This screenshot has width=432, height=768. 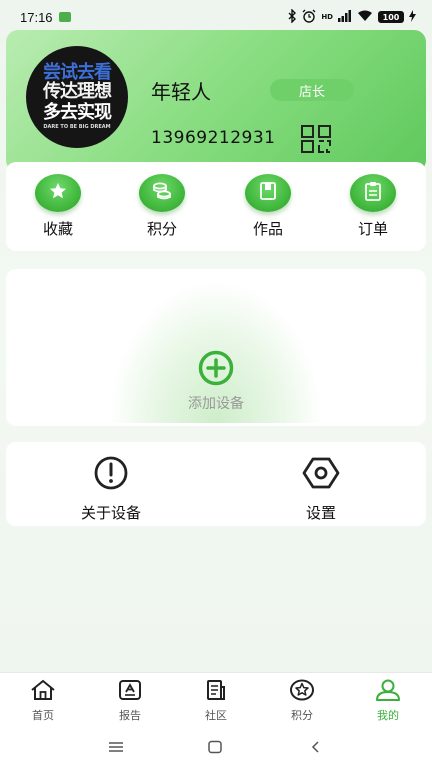 What do you see at coordinates (309, 17) in the screenshot?
I see `alarm-icon` at bounding box center [309, 17].